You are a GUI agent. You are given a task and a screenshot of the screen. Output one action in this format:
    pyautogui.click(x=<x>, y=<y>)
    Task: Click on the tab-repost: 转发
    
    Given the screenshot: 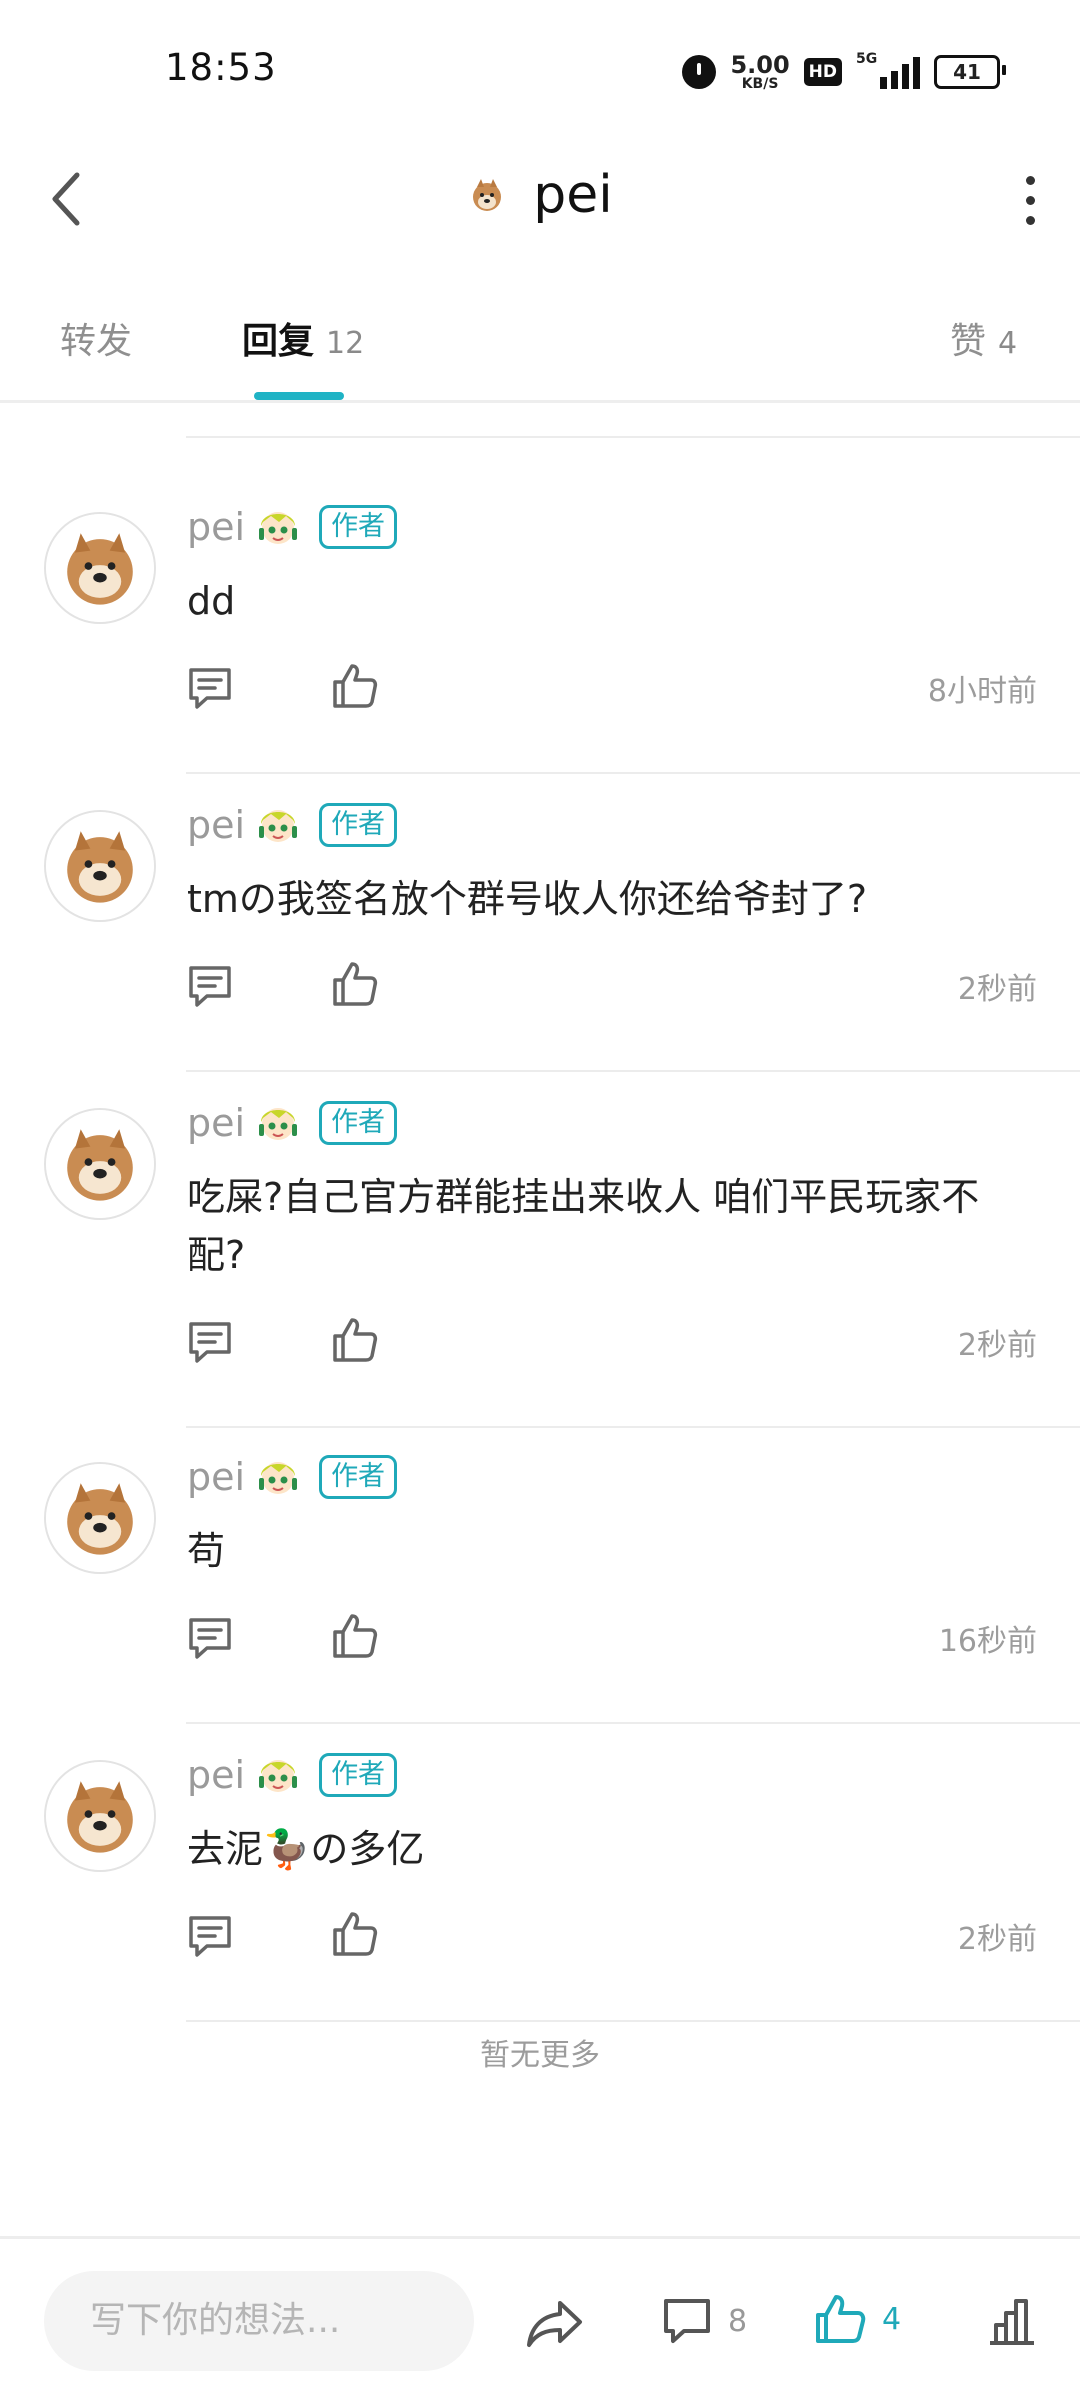 What is the action you would take?
    pyautogui.click(x=96, y=338)
    